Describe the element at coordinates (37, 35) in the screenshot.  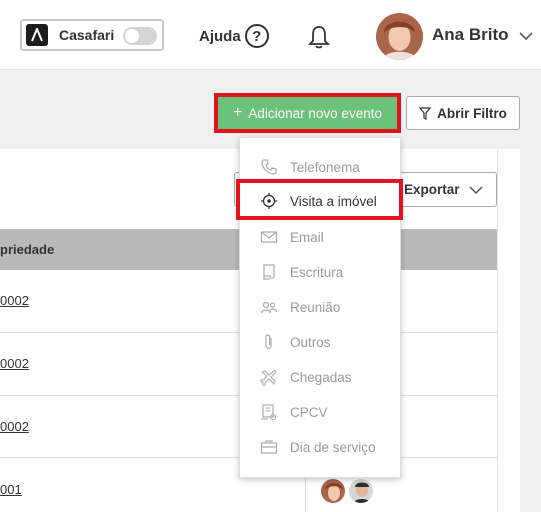
I see `casafari-logo-icon` at that location.